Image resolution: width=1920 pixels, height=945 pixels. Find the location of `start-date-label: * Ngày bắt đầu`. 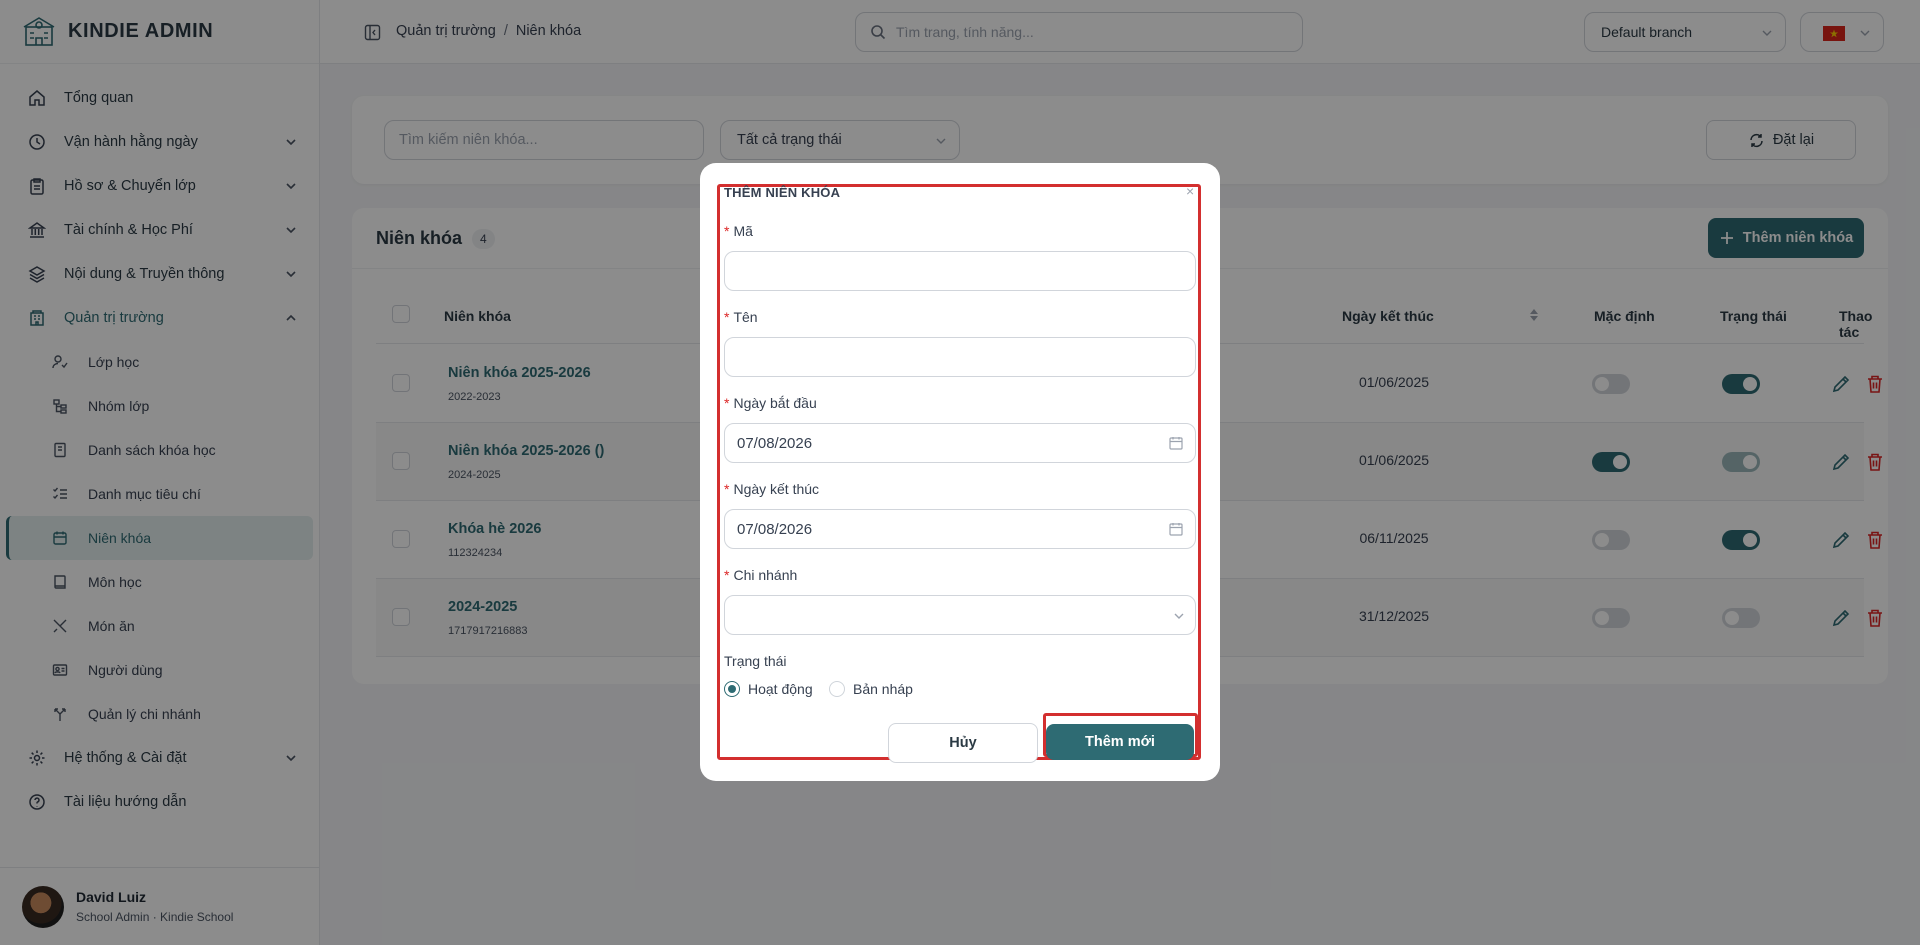

start-date-label: * Ngày bắt đầu is located at coordinates (770, 403).